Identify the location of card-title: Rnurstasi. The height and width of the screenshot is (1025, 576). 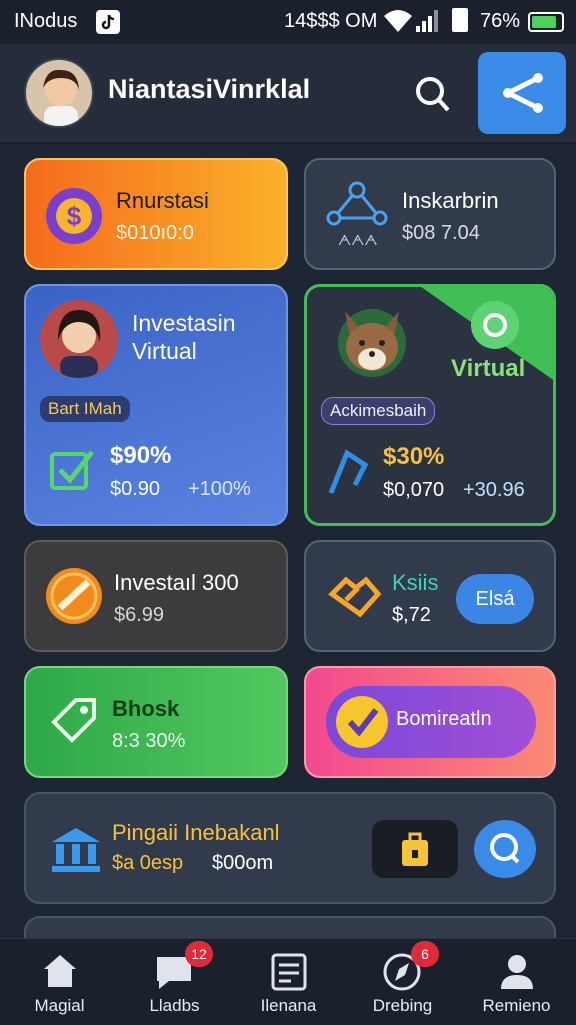
(162, 200).